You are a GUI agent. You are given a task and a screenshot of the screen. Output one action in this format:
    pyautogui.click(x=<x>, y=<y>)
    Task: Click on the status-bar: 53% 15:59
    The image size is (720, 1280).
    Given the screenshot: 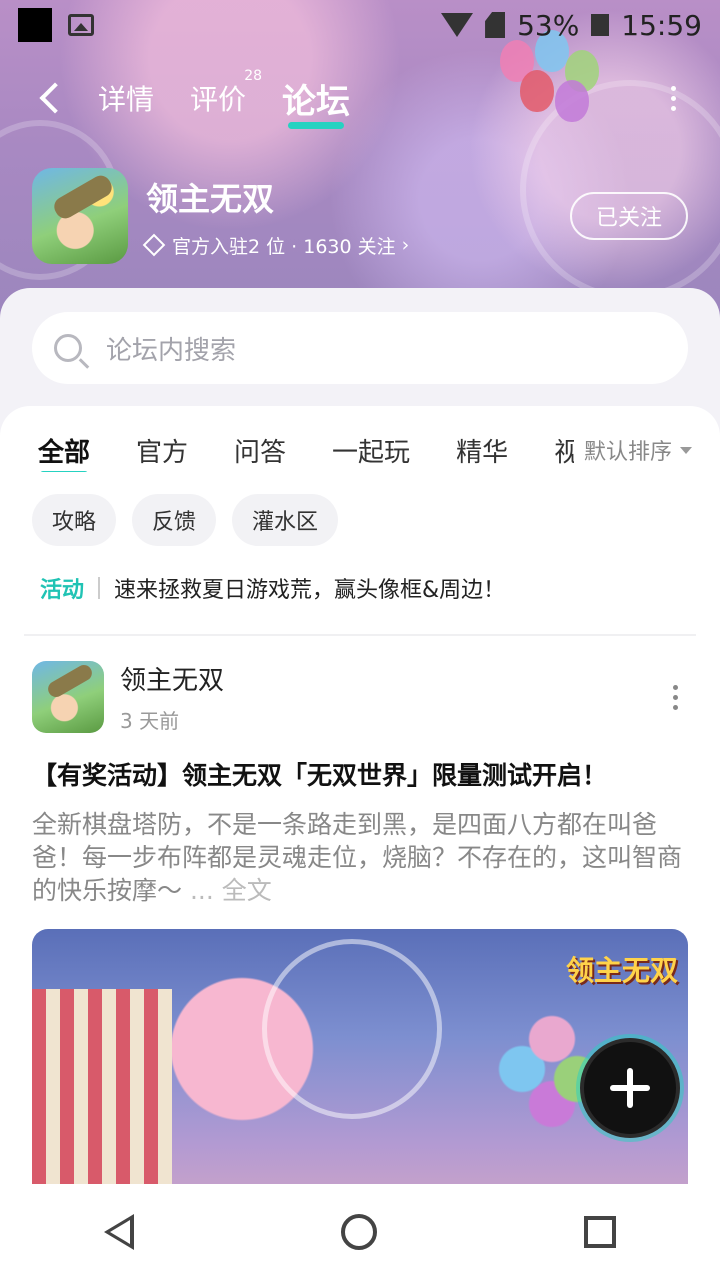 What is the action you would take?
    pyautogui.click(x=360, y=25)
    